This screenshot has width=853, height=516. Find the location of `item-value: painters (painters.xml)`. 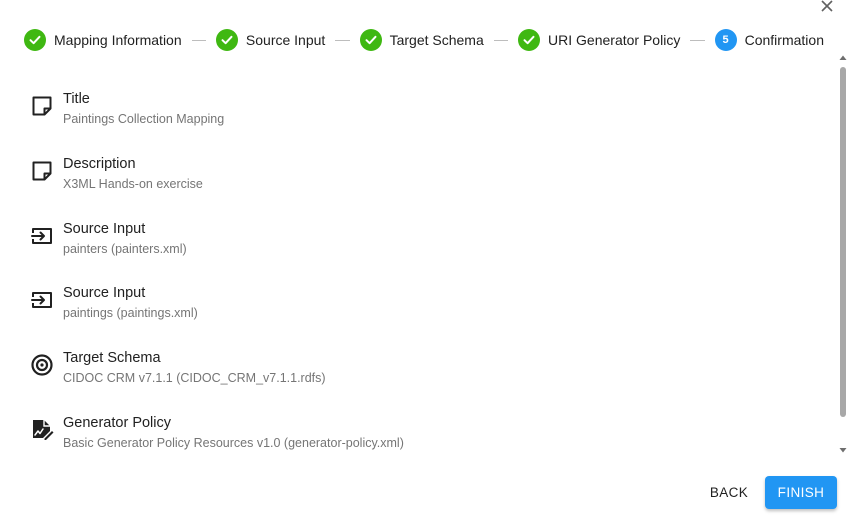

item-value: painters (painters.xml) is located at coordinates (125, 248).